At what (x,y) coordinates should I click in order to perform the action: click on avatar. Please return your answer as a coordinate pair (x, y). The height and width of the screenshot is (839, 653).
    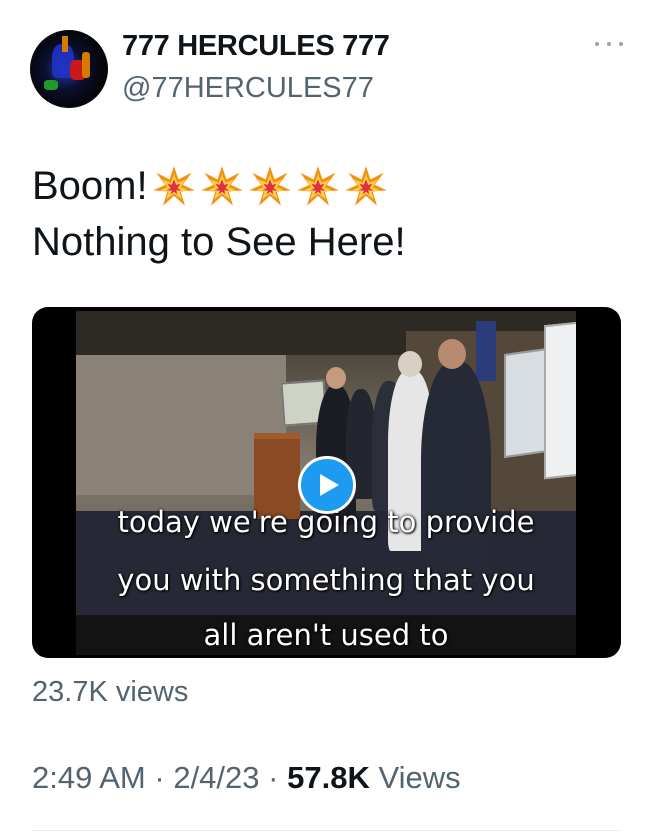
    Looking at the image, I should click on (69, 69).